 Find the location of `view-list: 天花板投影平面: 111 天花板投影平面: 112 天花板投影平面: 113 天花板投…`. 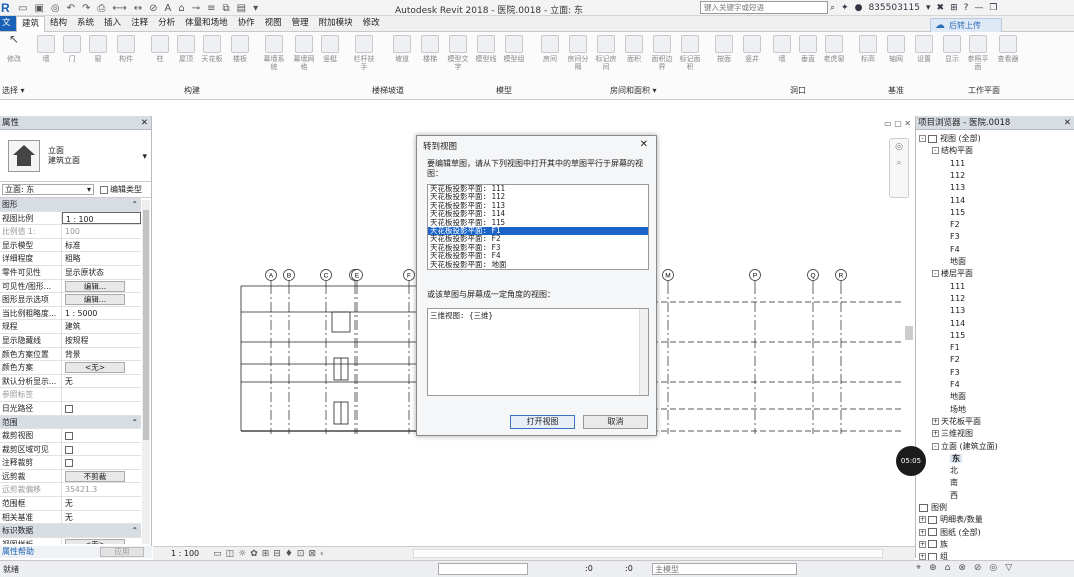

view-list: 天花板投影平面: 111 天花板投影平面: 112 天花板投影平面: 113 天花板投… is located at coordinates (538, 227).